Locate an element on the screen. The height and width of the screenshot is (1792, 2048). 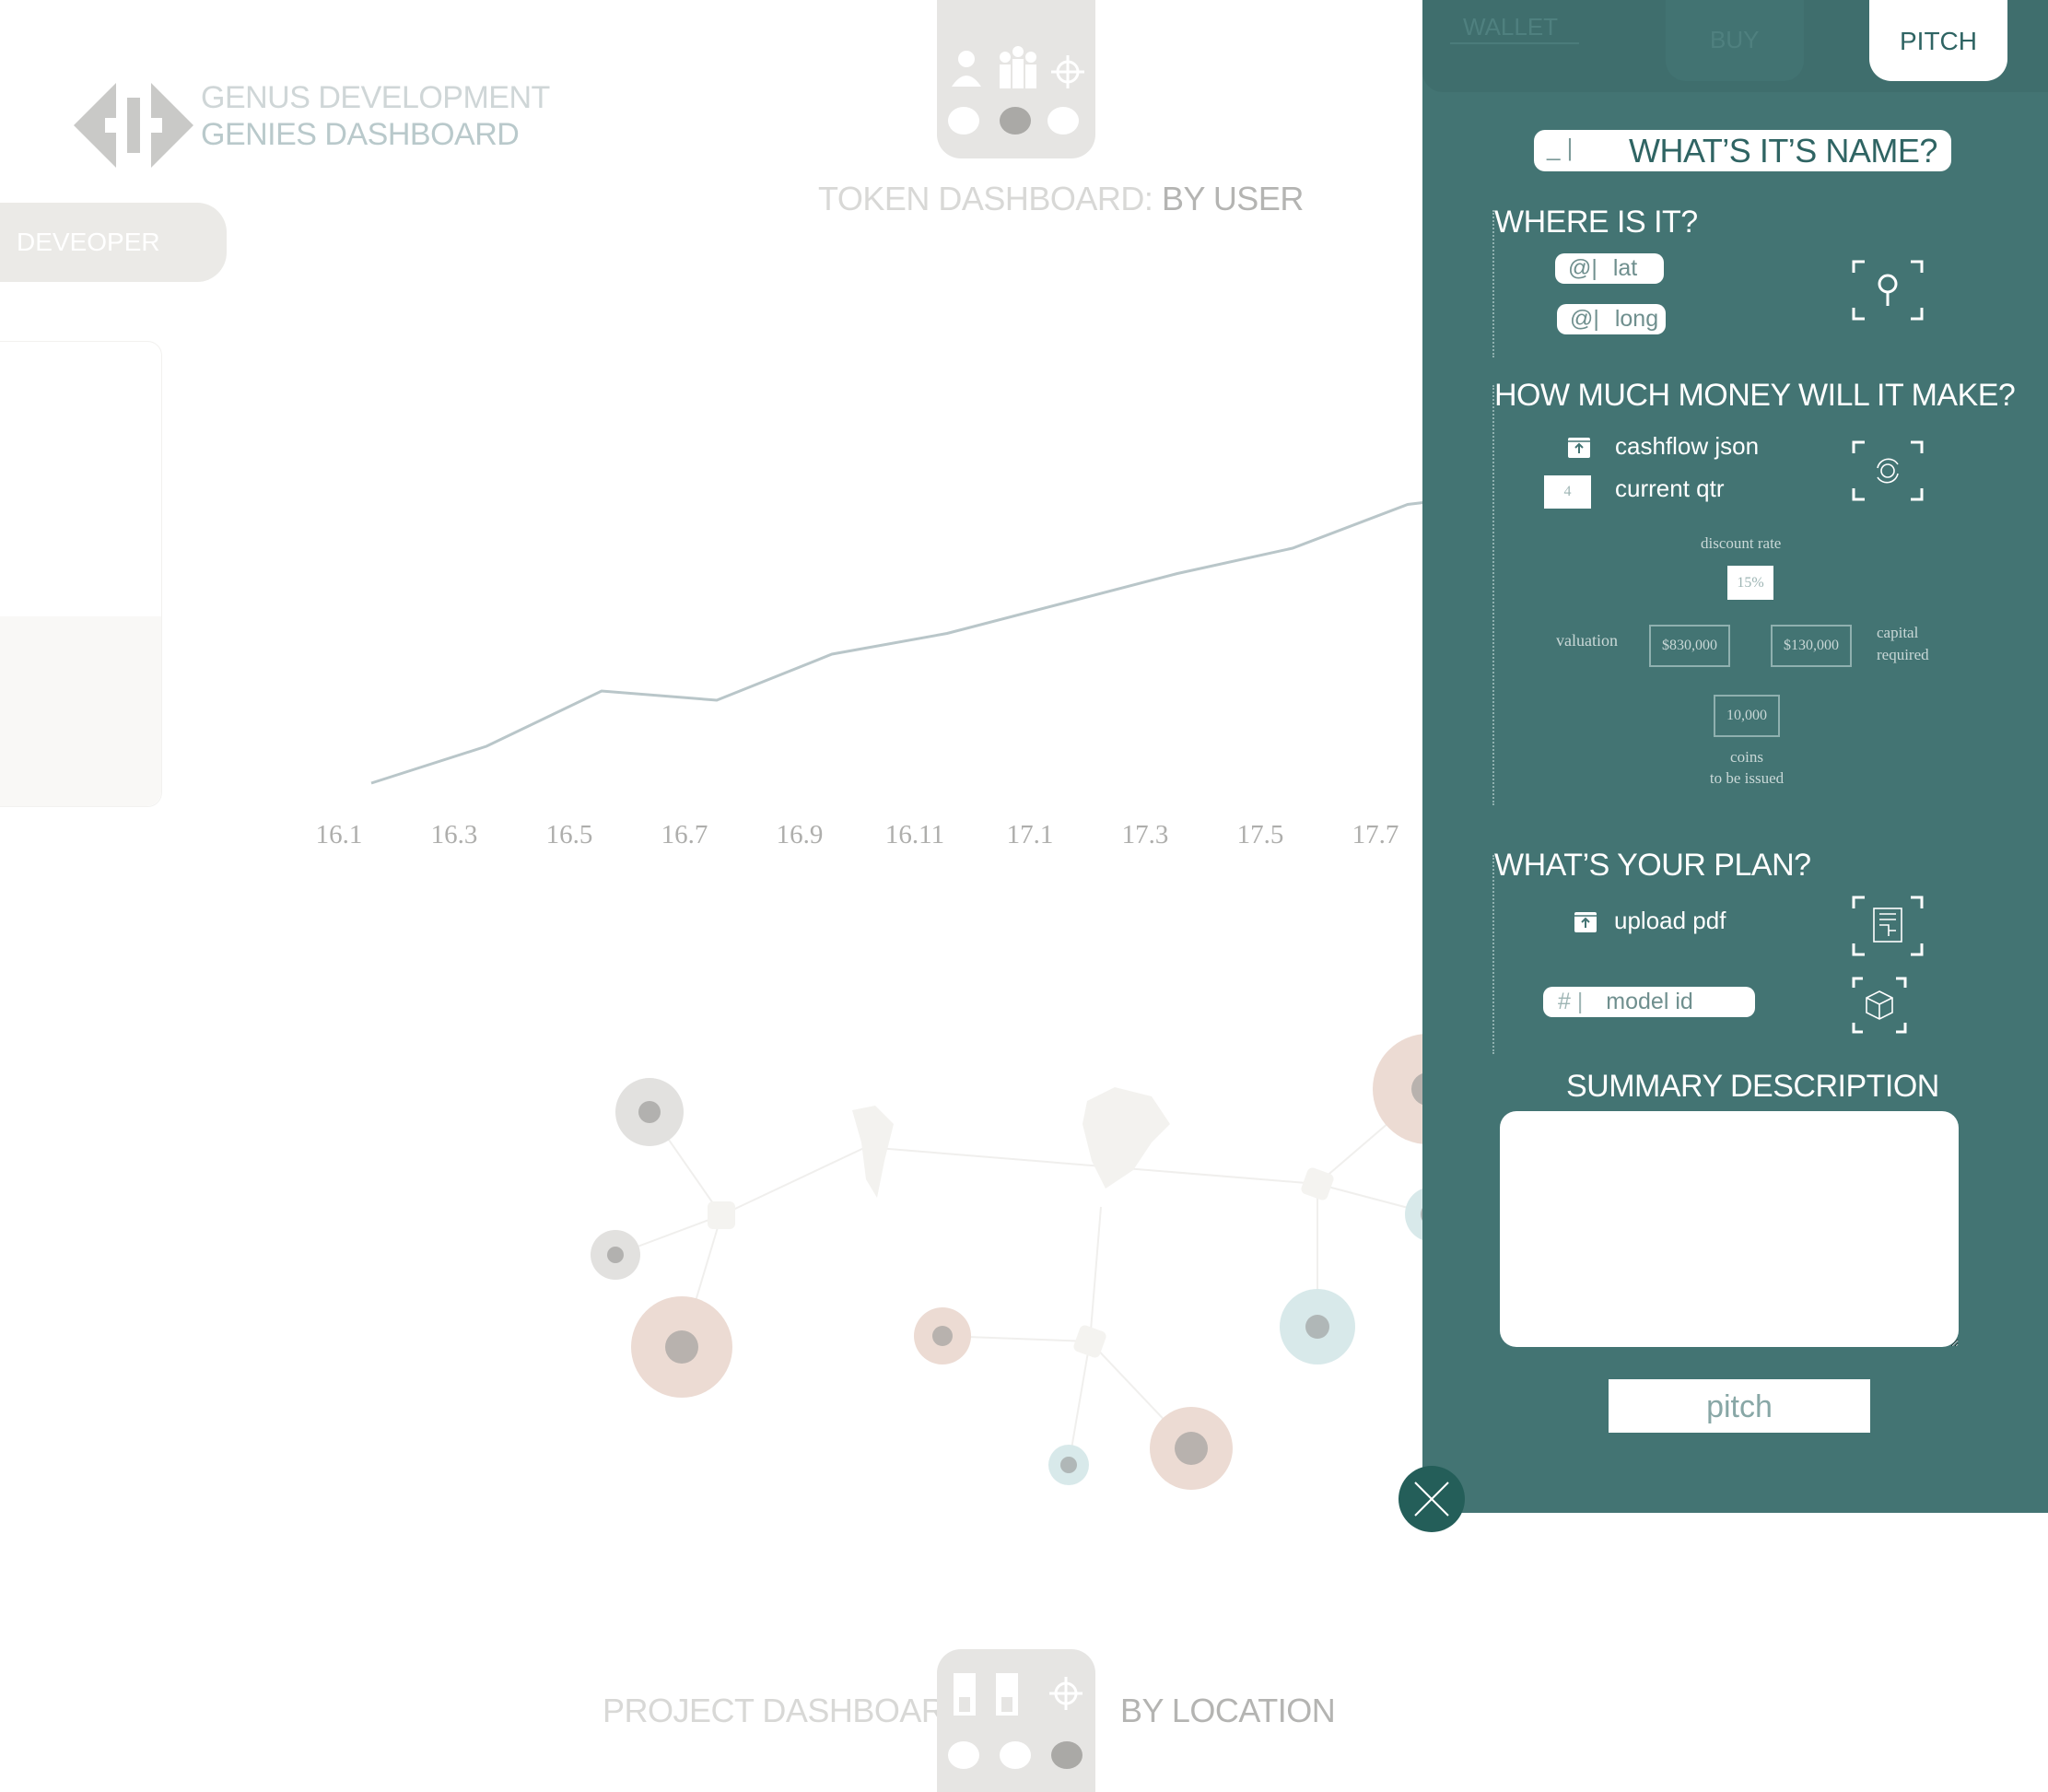
tab-pitch: PITCH is located at coordinates (1938, 40).